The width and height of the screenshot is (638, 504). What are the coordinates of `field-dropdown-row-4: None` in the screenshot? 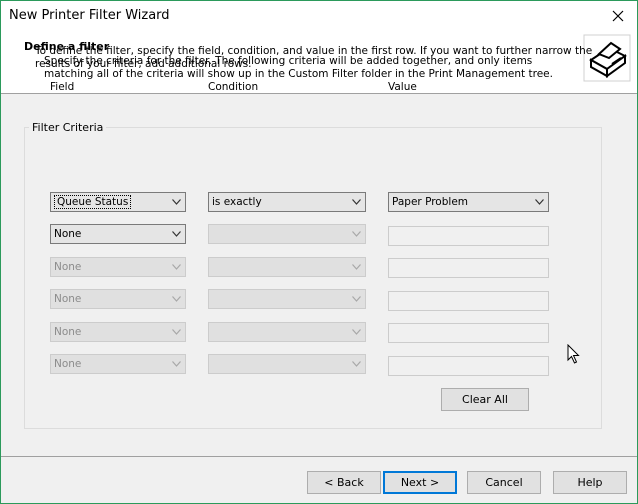 It's located at (118, 299).